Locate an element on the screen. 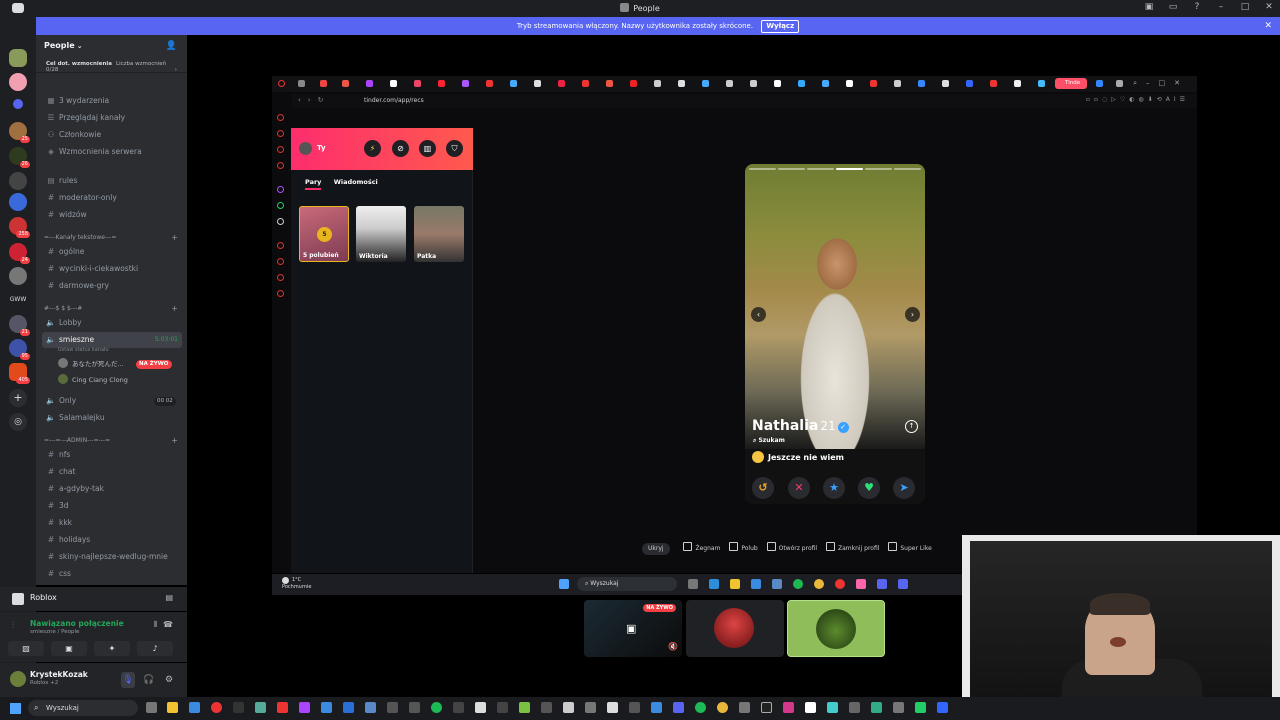 The image size is (1280, 720). match-tile: Wiktoria is located at coordinates (381, 234).